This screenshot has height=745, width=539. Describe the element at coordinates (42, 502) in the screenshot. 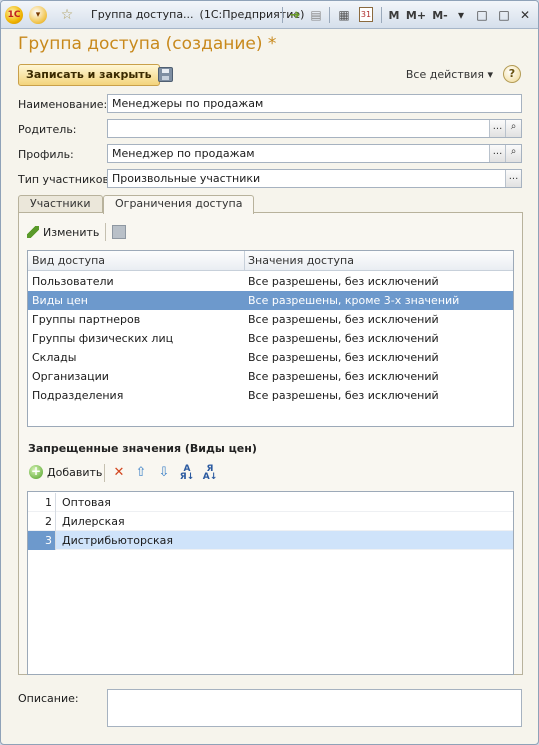

I see `row-number: 1` at that location.